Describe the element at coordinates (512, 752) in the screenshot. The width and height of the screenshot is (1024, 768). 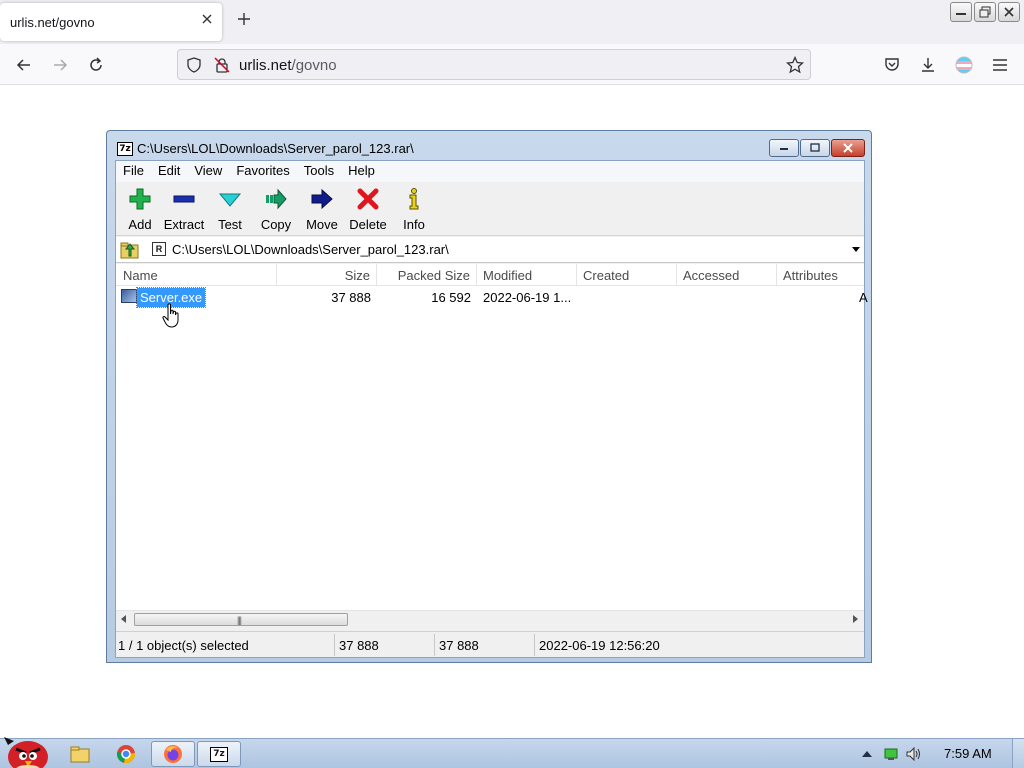
I see `taskbar: 7z 7:59 AM` at that location.